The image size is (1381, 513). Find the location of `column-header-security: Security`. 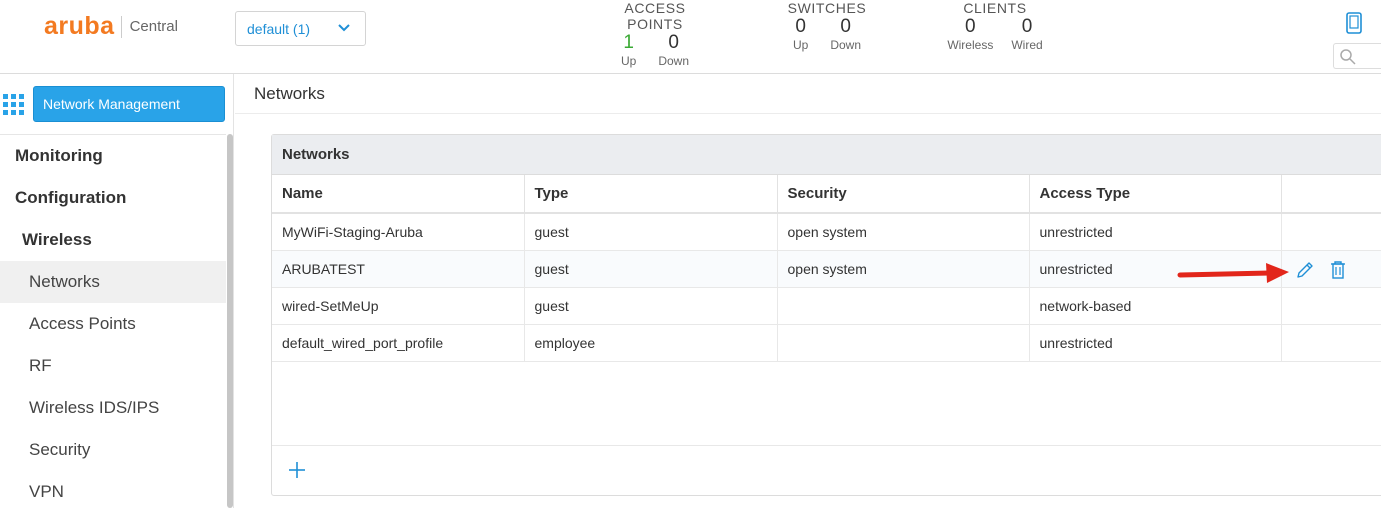

column-header-security: Security is located at coordinates (903, 194).